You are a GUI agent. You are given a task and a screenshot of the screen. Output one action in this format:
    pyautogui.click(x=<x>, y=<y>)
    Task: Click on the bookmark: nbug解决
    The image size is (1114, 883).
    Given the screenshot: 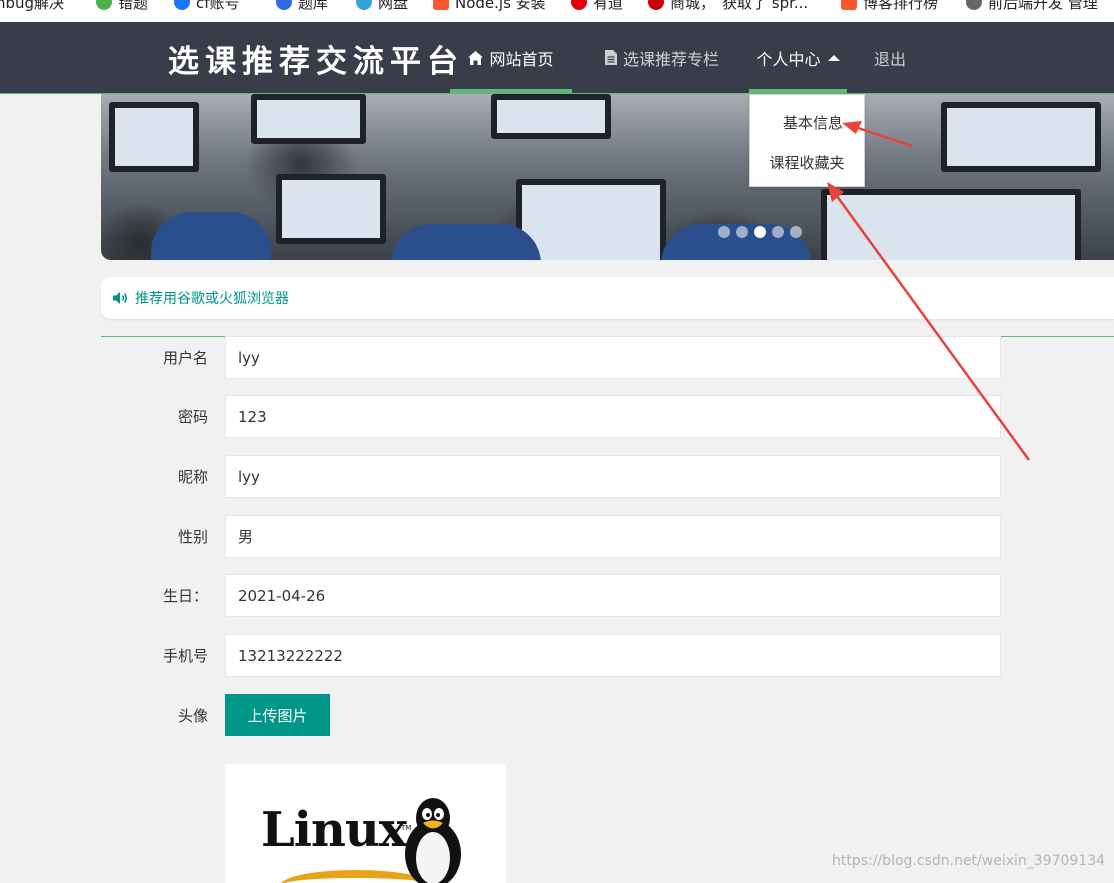 What is the action you would take?
    pyautogui.click(x=32, y=6)
    